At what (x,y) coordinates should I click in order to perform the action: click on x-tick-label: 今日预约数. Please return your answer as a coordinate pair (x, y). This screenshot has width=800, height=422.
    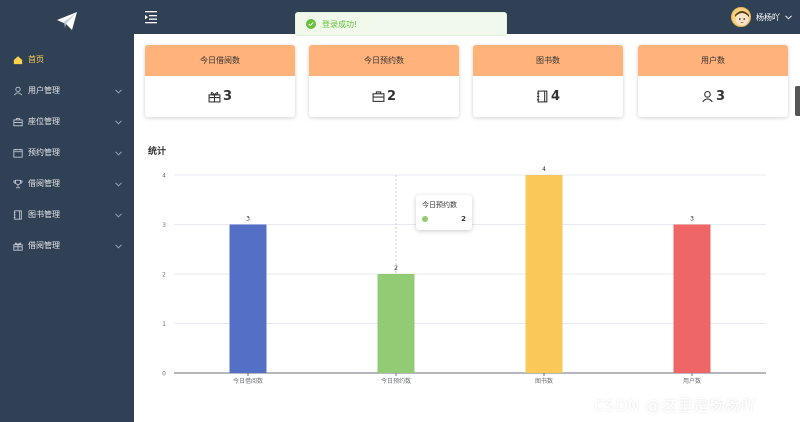
    Looking at the image, I should click on (396, 381).